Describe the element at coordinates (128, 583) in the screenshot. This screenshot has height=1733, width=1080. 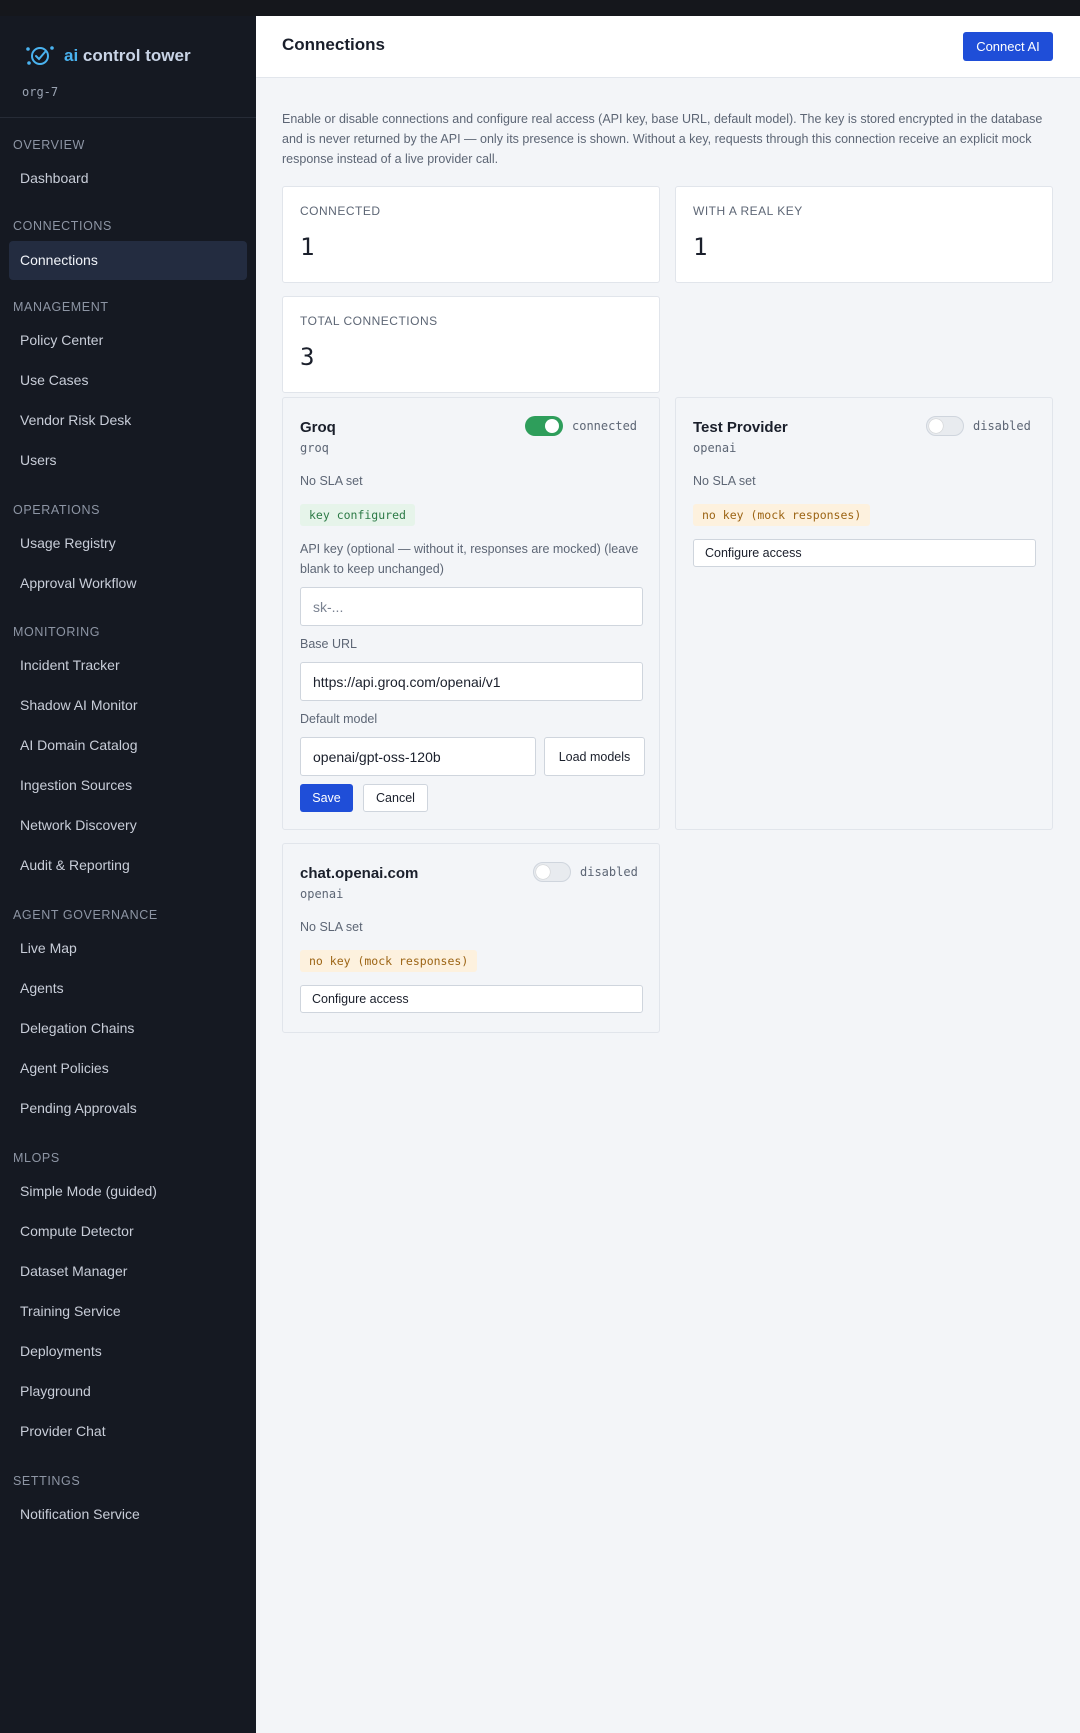
I see `sidebar-item-approval-workflow: Approval Workflow` at that location.